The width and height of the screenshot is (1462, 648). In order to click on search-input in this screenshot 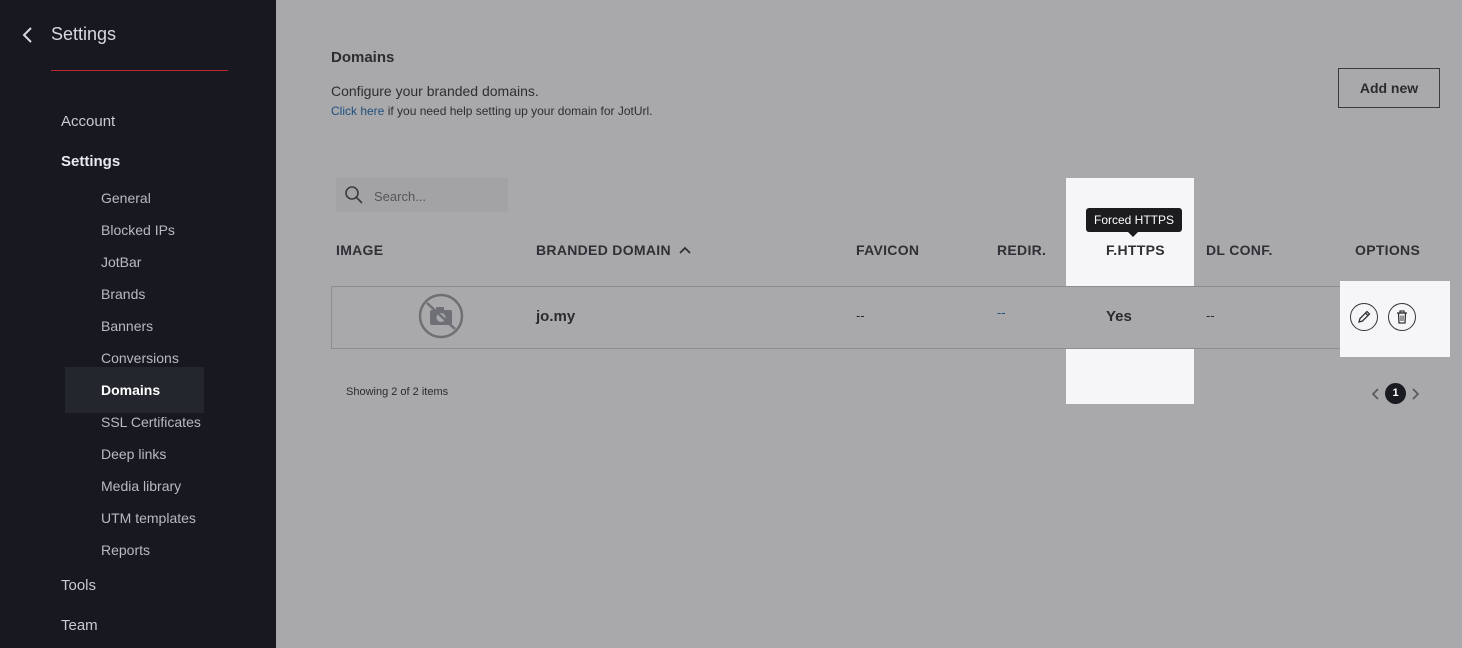, I will do `click(439, 196)`.